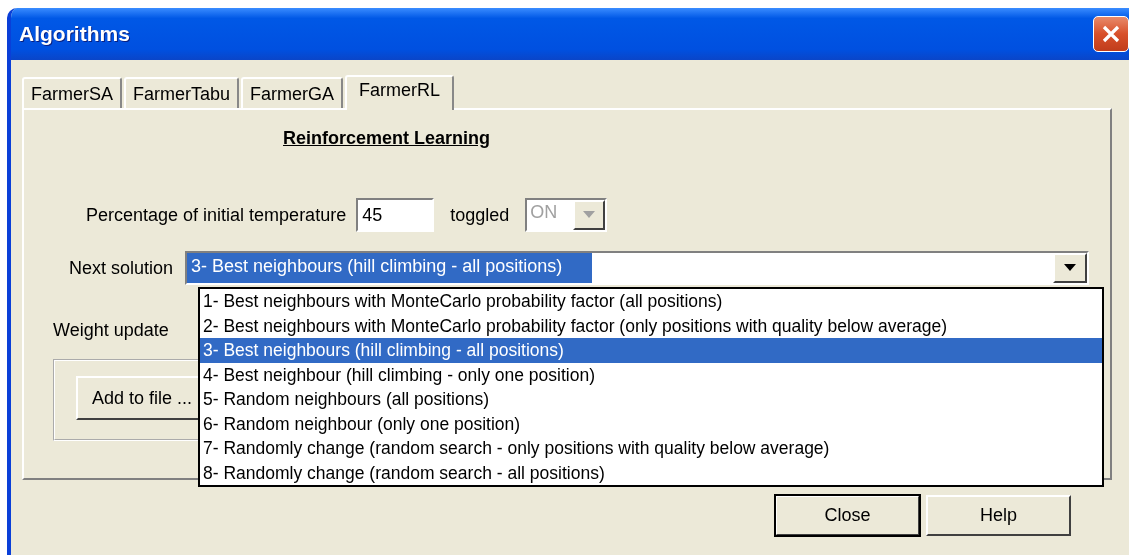  Describe the element at coordinates (72, 92) in the screenshot. I see `tab: FarmerSA` at that location.